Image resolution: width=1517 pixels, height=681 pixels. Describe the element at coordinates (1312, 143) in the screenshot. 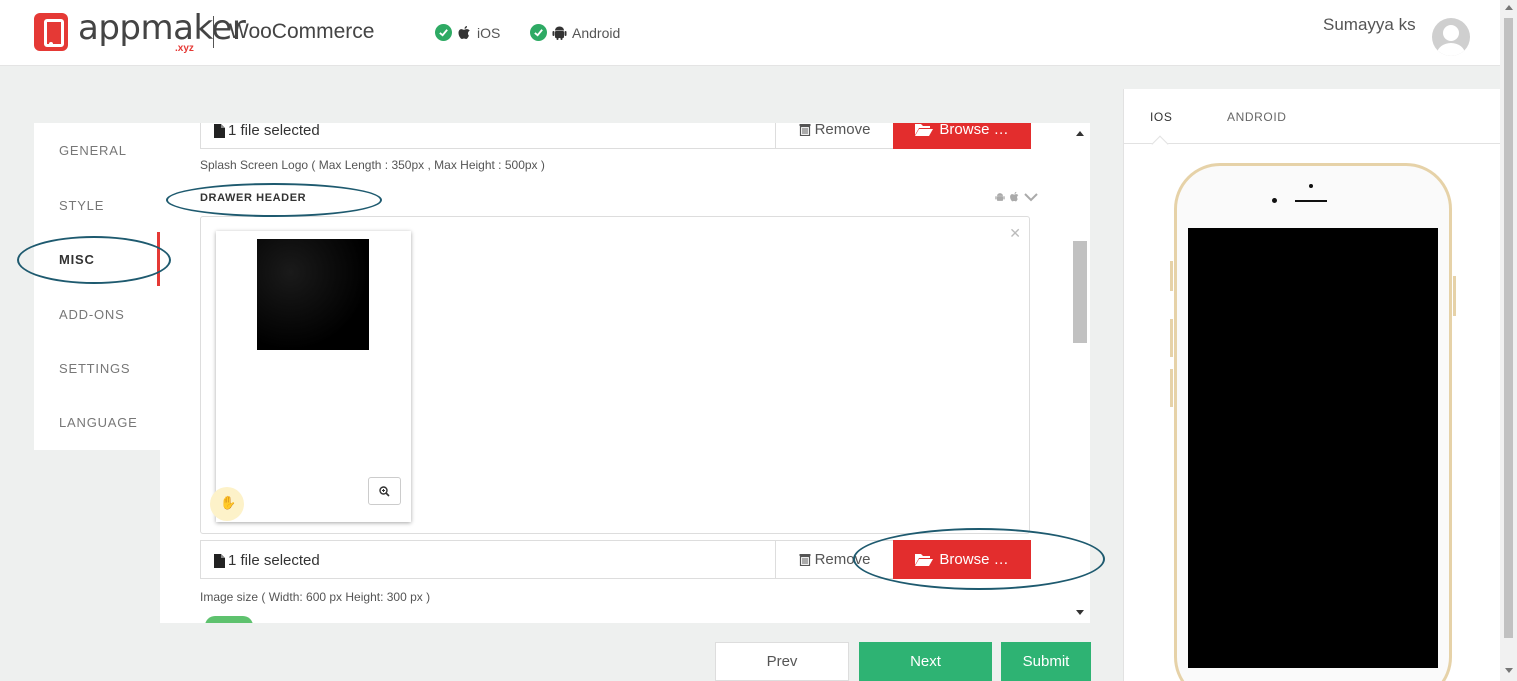

I see `tab-divider` at that location.